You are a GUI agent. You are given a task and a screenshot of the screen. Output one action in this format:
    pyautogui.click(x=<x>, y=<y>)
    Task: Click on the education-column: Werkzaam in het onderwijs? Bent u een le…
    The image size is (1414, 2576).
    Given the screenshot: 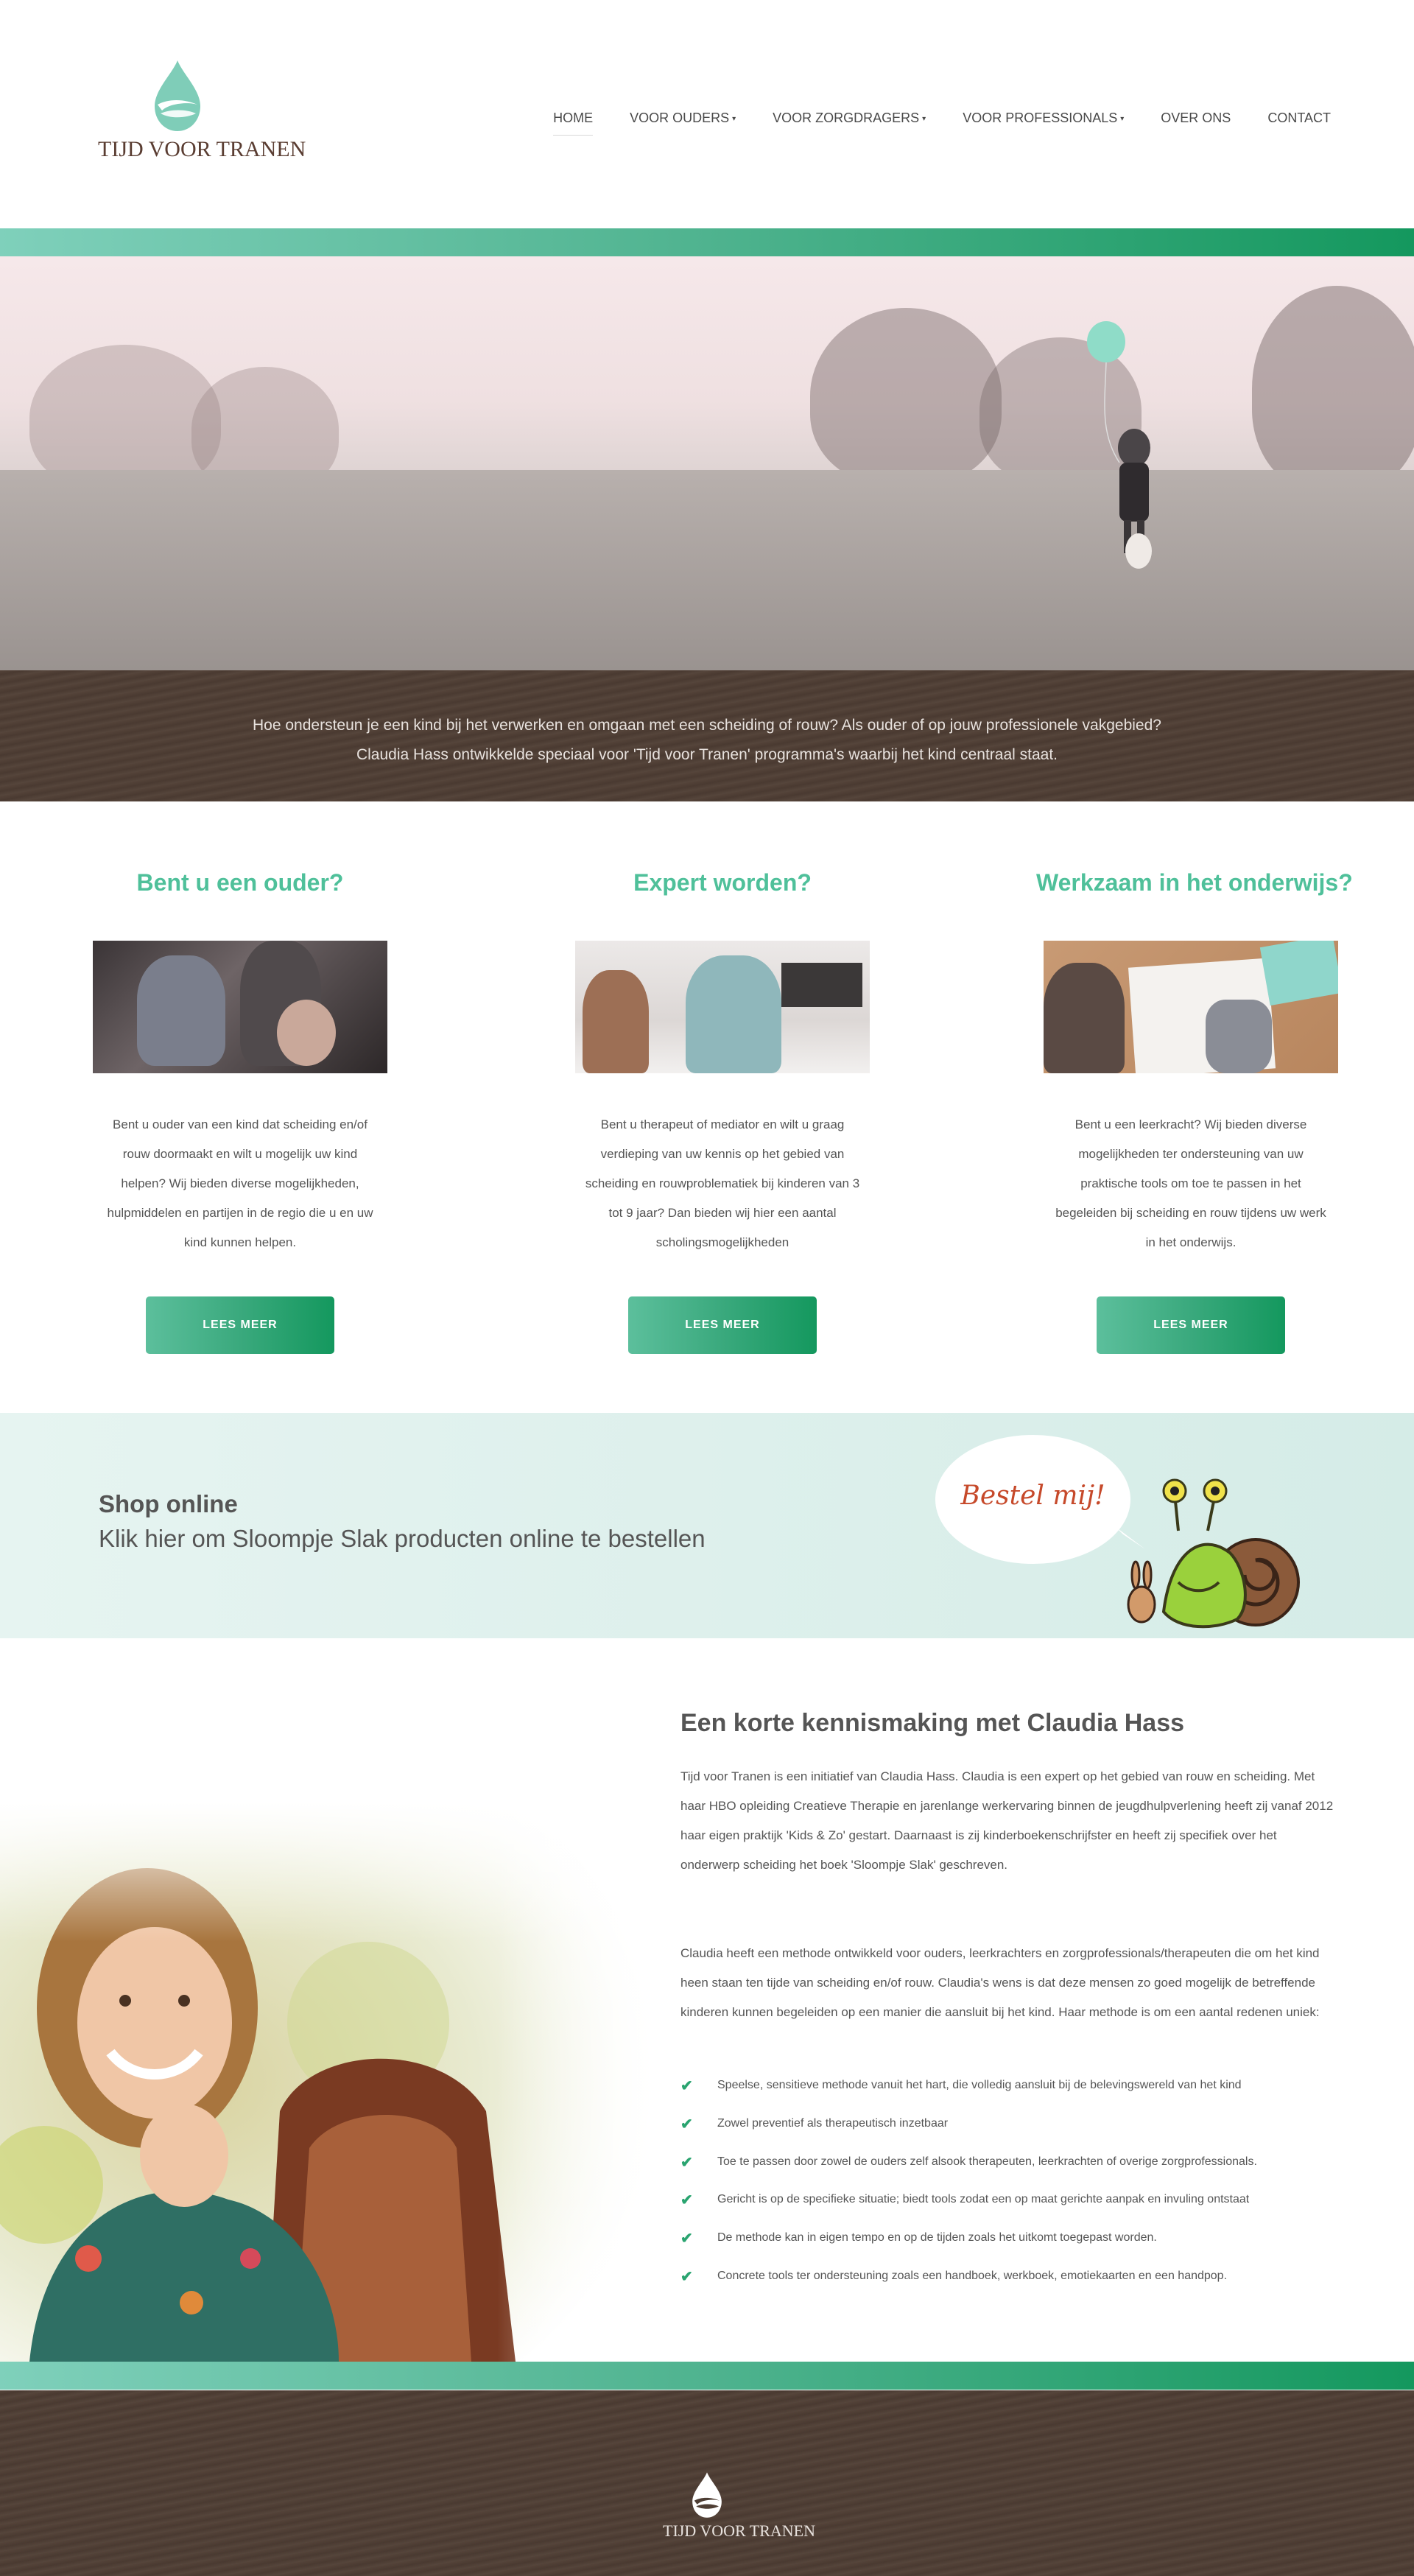 What is the action you would take?
    pyautogui.click(x=1194, y=1111)
    